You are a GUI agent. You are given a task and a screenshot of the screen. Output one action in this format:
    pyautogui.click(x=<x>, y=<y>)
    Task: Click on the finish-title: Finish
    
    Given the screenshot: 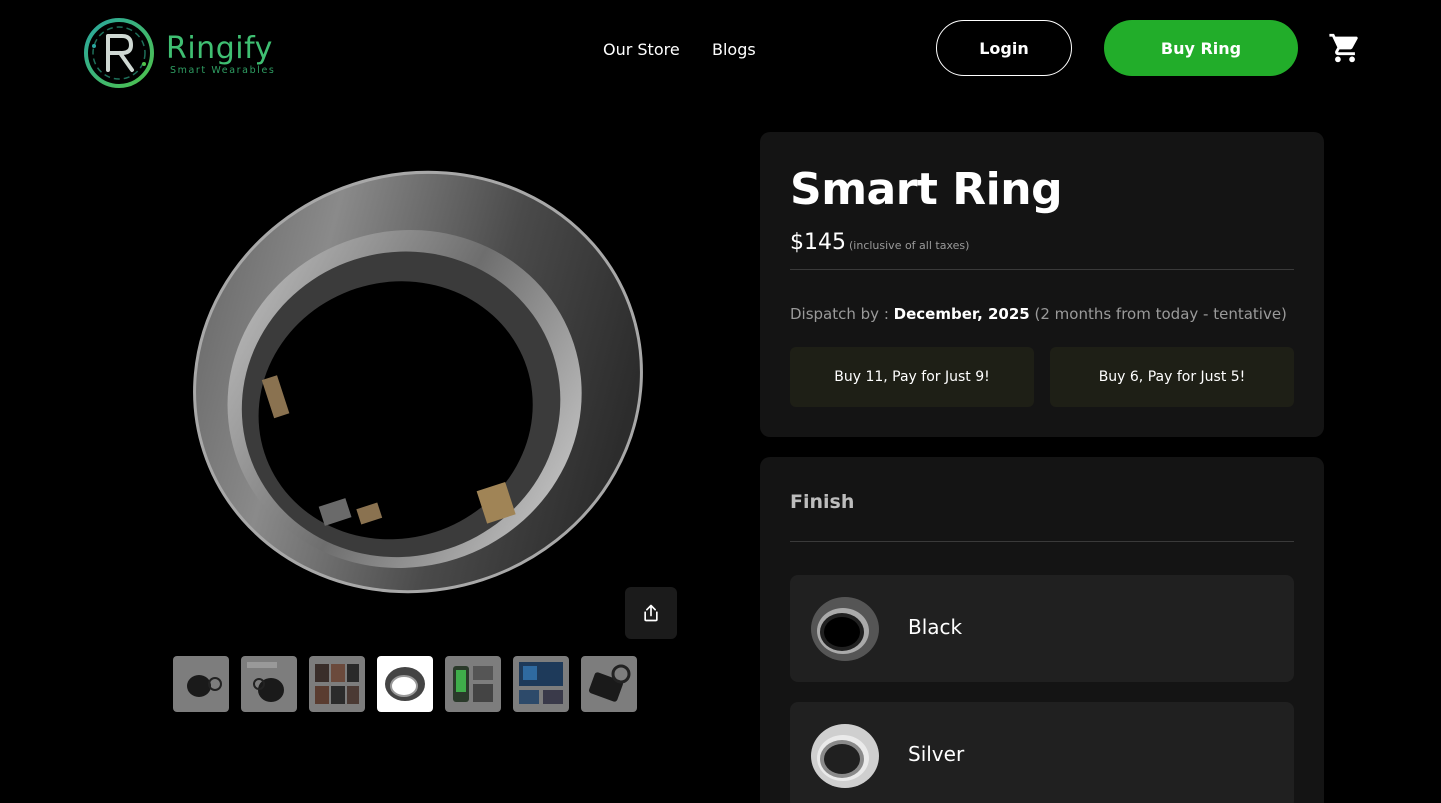 What is the action you would take?
    pyautogui.click(x=822, y=502)
    